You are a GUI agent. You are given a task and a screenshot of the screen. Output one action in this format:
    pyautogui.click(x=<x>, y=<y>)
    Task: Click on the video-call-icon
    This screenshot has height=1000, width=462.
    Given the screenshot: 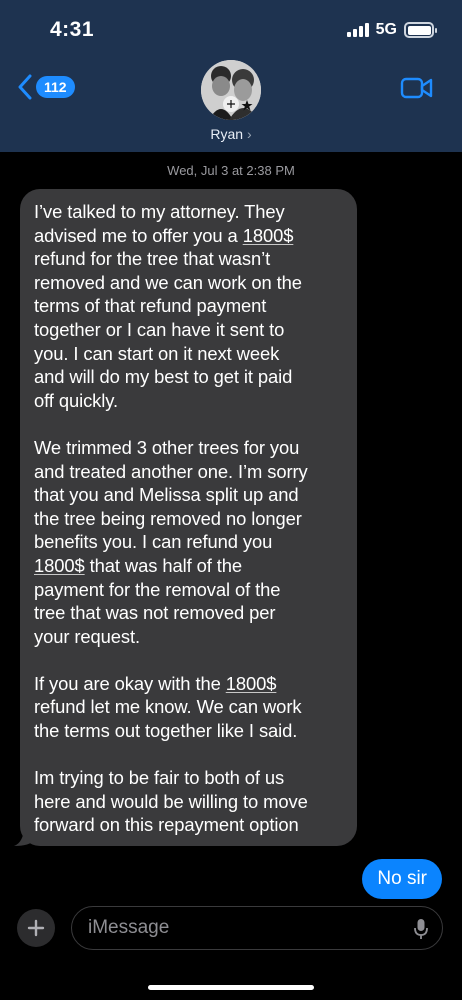 What is the action you would take?
    pyautogui.click(x=416, y=88)
    